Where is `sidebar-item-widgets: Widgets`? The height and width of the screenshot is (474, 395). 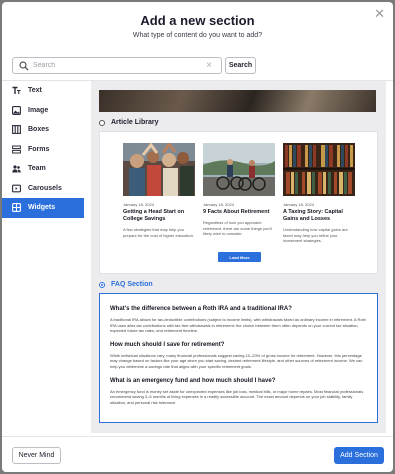
sidebar-item-widgets: Widgets is located at coordinates (43, 208).